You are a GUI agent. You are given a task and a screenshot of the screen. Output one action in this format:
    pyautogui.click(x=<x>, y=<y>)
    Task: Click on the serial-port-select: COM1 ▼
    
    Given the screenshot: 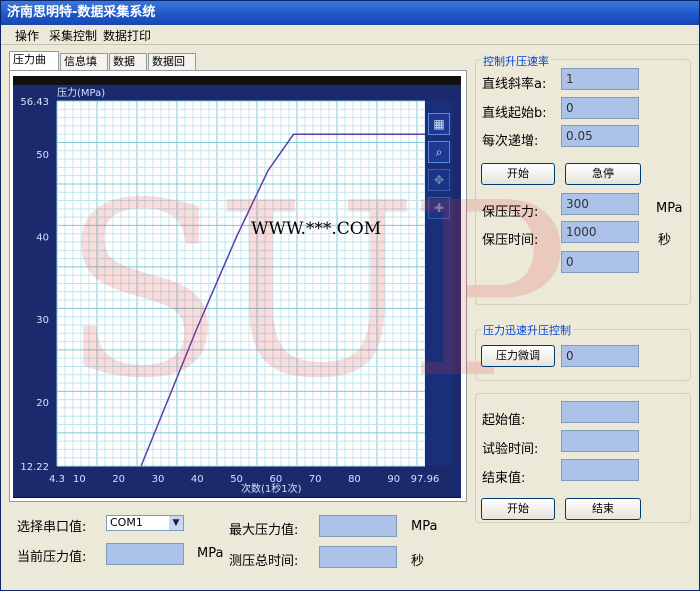 What is the action you would take?
    pyautogui.click(x=145, y=523)
    